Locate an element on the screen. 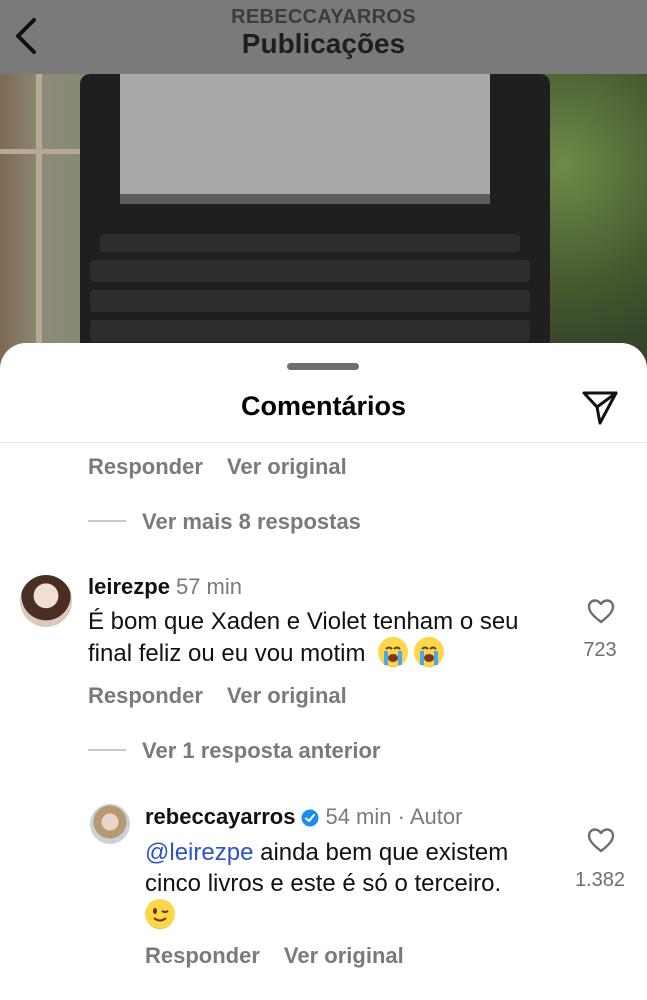 This screenshot has width=647, height=1000. timestamp: 54 min · Autor is located at coordinates (394, 816).